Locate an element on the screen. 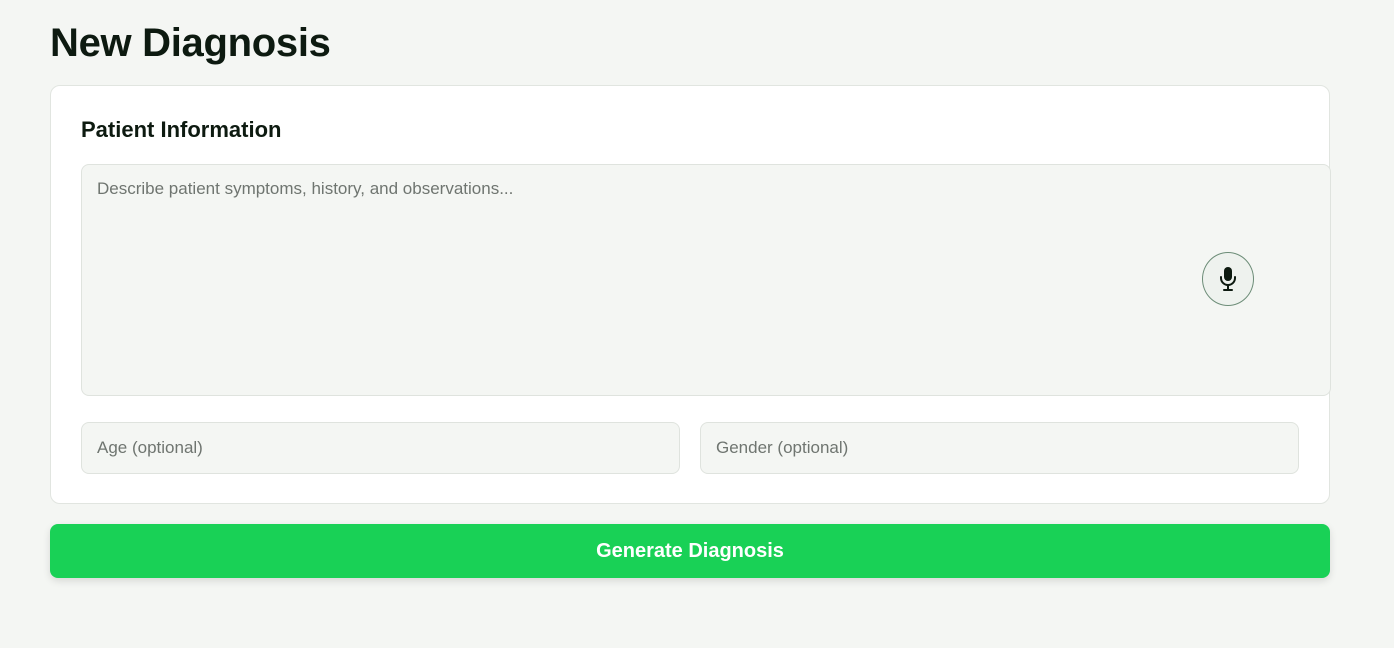  age-input is located at coordinates (380, 448).